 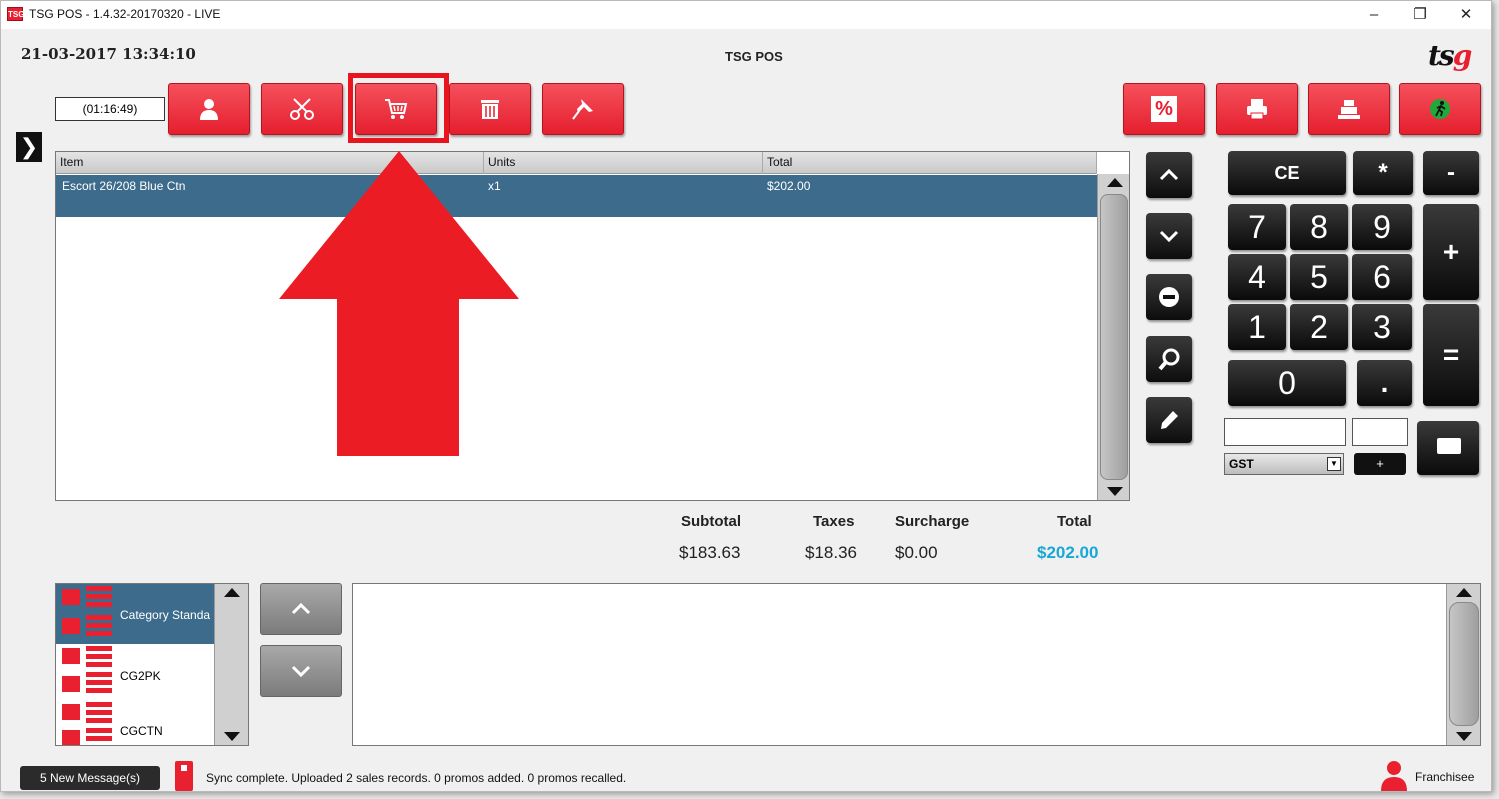 I want to click on category-down-button, so click(x=301, y=671).